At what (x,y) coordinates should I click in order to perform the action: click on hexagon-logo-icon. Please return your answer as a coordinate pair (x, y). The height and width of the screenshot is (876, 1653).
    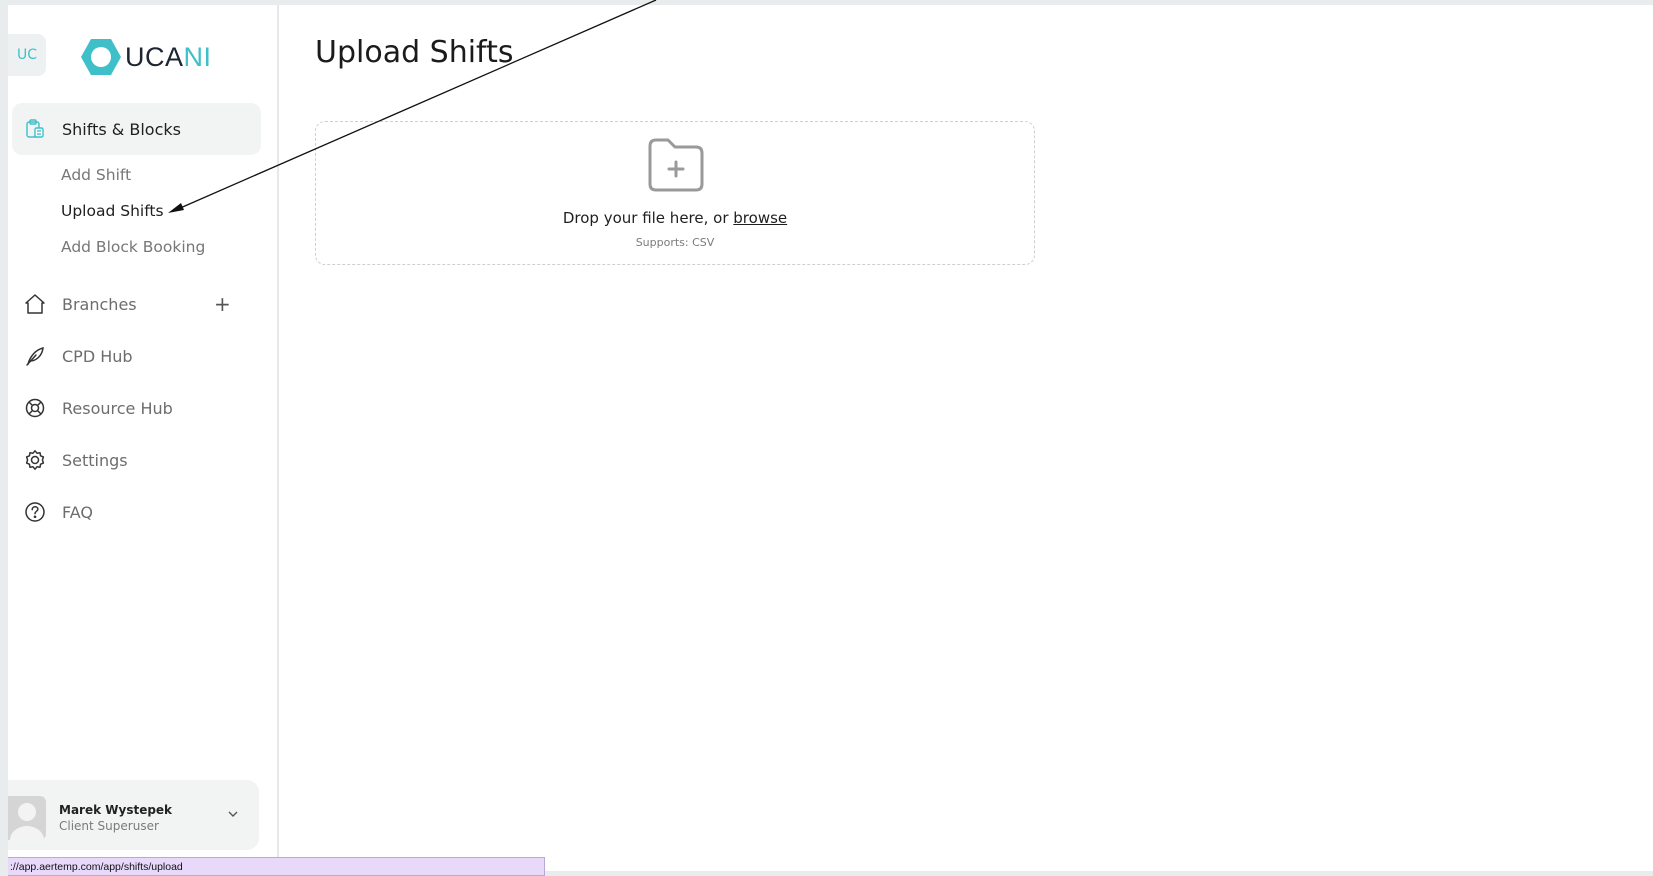
    Looking at the image, I should click on (101, 57).